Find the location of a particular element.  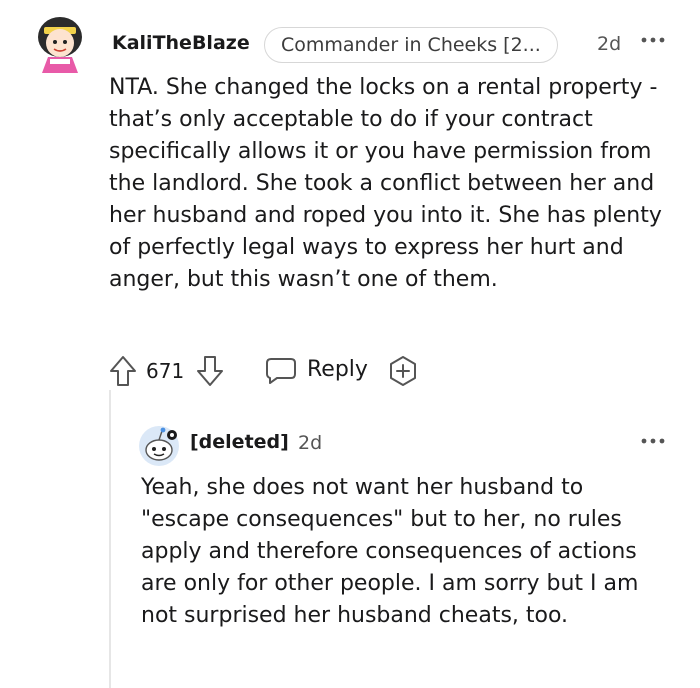

deleted-user-avatar is located at coordinates (159, 446).